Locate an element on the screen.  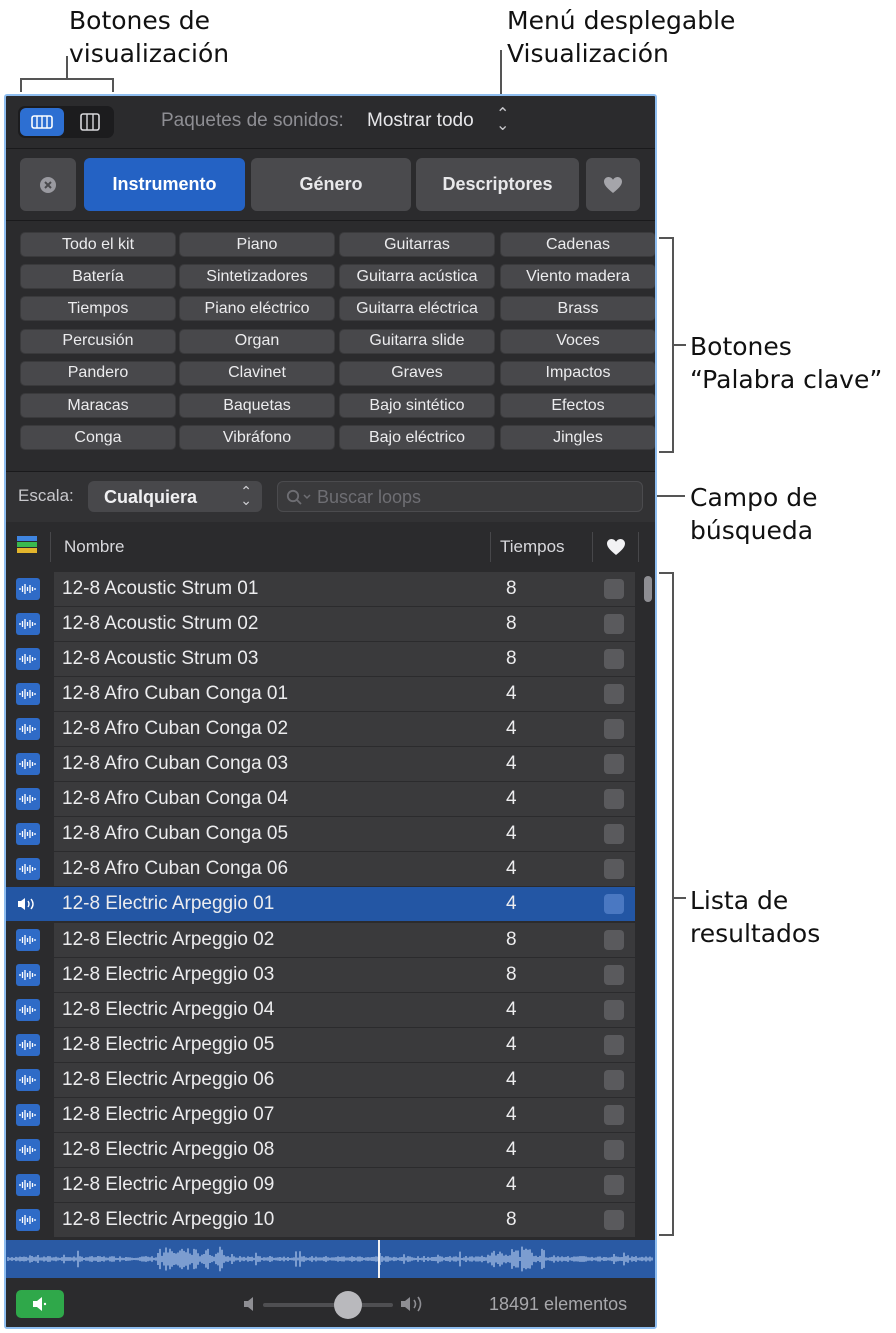
table-row: 12-8 Electric Arpeggio 09 4 is located at coordinates (330, 1185).